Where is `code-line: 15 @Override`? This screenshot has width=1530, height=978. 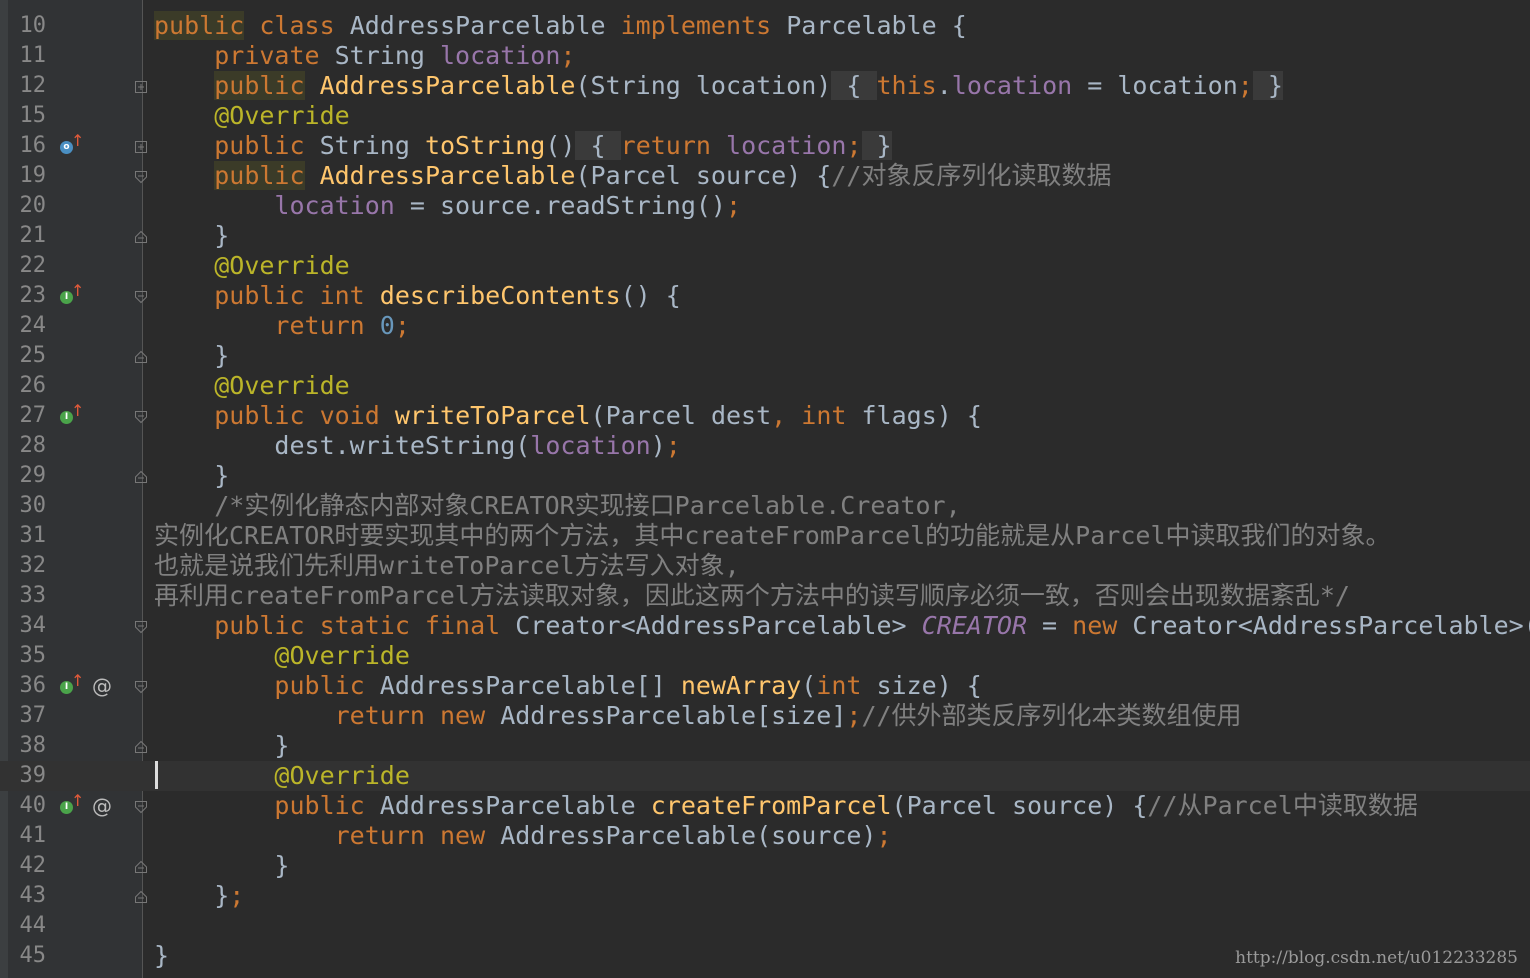 code-line: 15 @Override is located at coordinates (765, 116).